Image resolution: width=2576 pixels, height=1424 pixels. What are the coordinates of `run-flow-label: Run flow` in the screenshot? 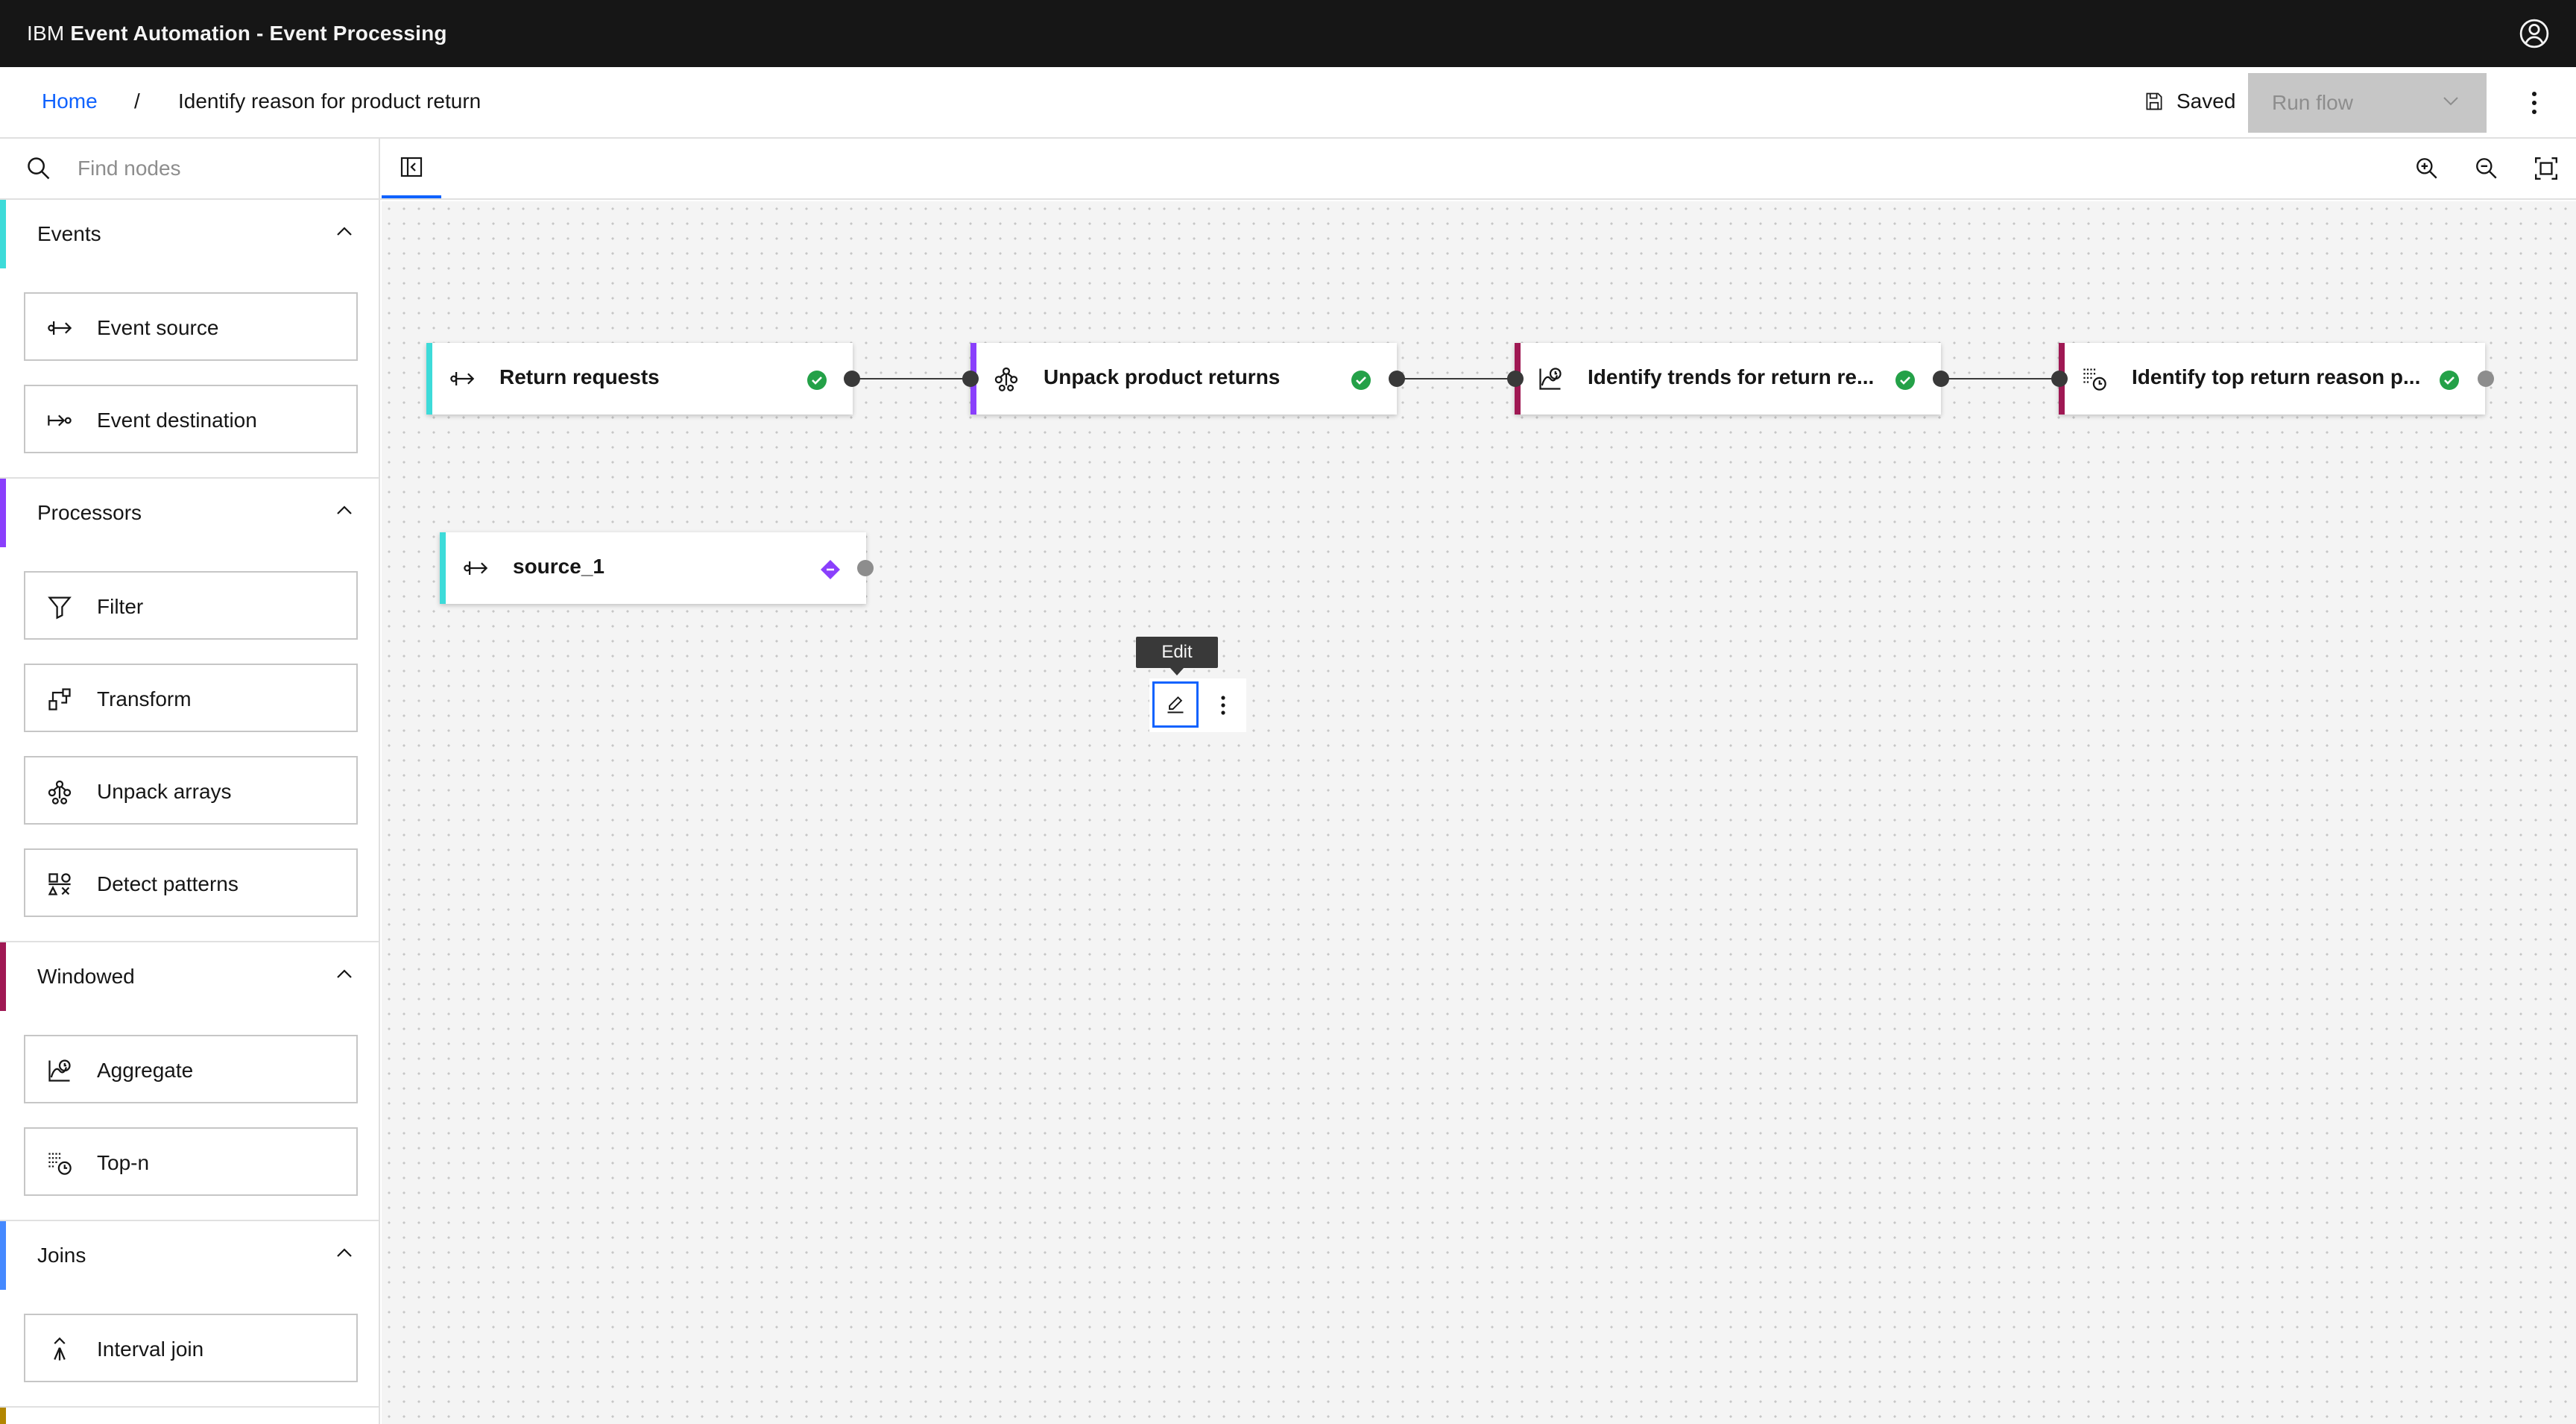 It's located at (2312, 102).